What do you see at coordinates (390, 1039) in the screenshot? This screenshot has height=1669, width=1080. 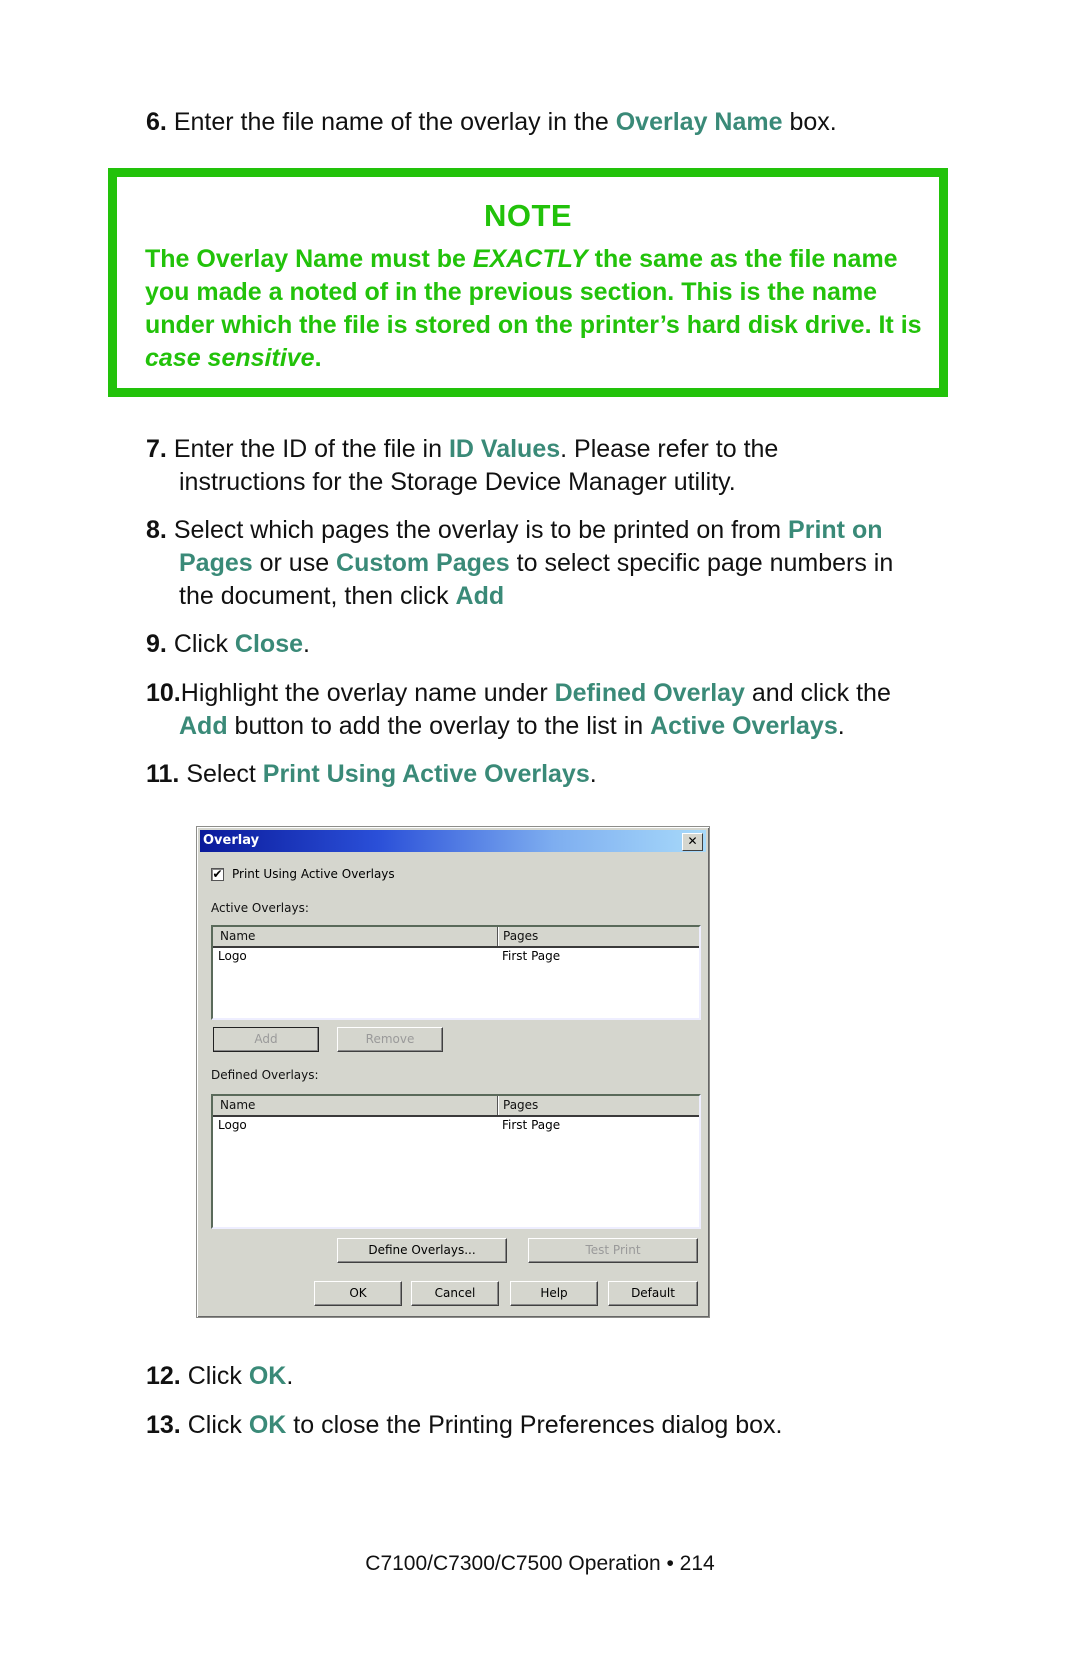 I see `remove-button: Remove` at bounding box center [390, 1039].